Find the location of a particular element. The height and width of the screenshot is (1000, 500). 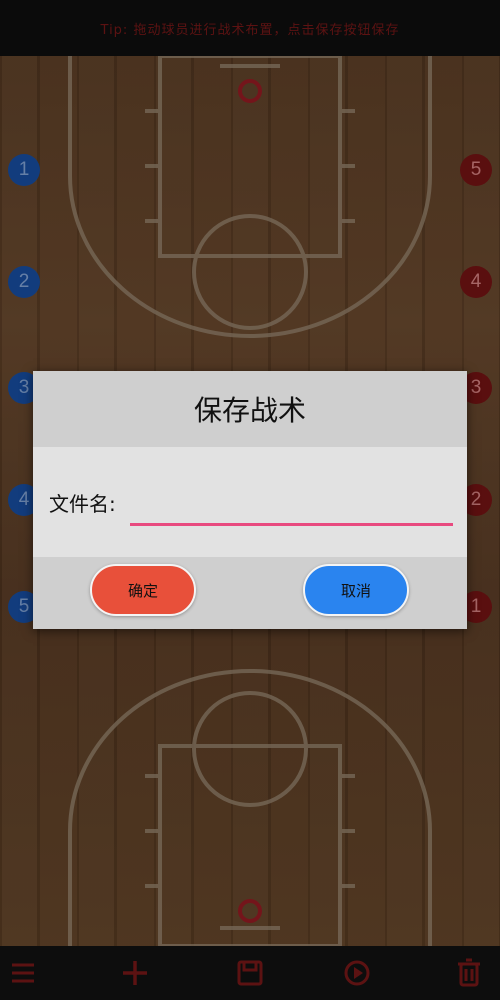

dialog-title: 保存战术 is located at coordinates (249, 410).